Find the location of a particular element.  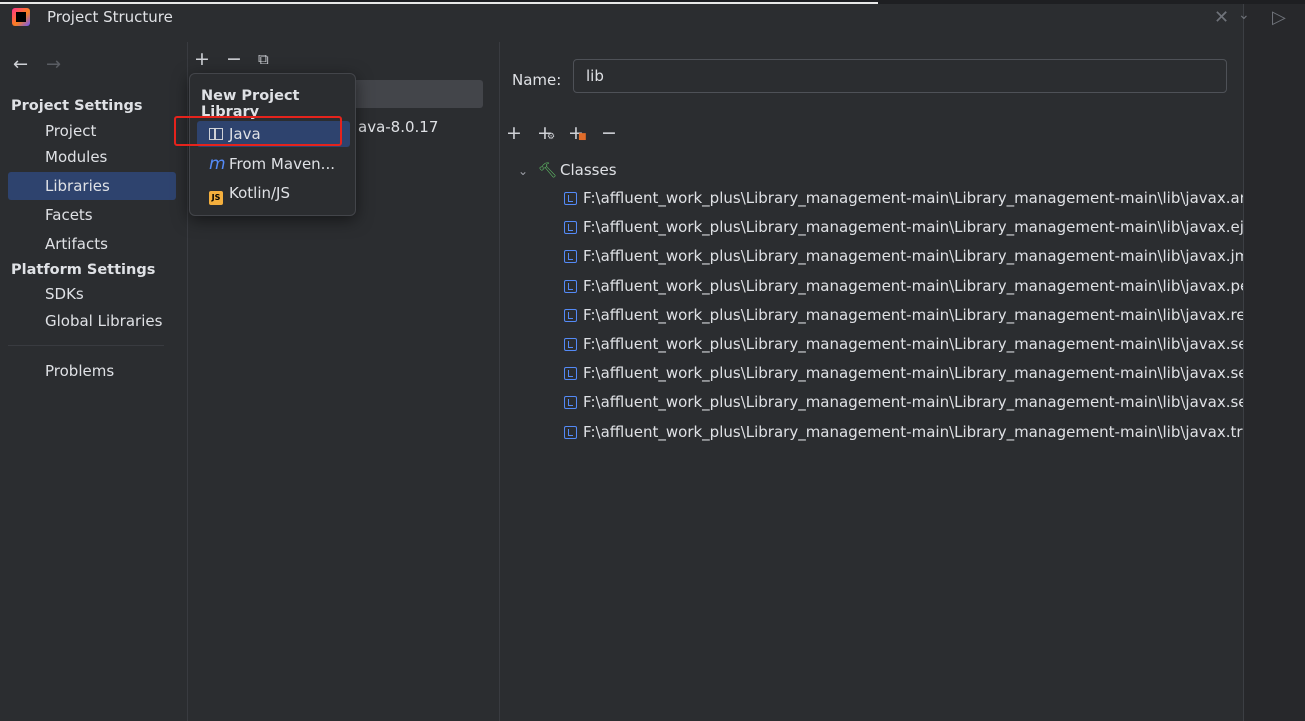

library-list-item-text: ava-8.0.17 is located at coordinates (398, 127).